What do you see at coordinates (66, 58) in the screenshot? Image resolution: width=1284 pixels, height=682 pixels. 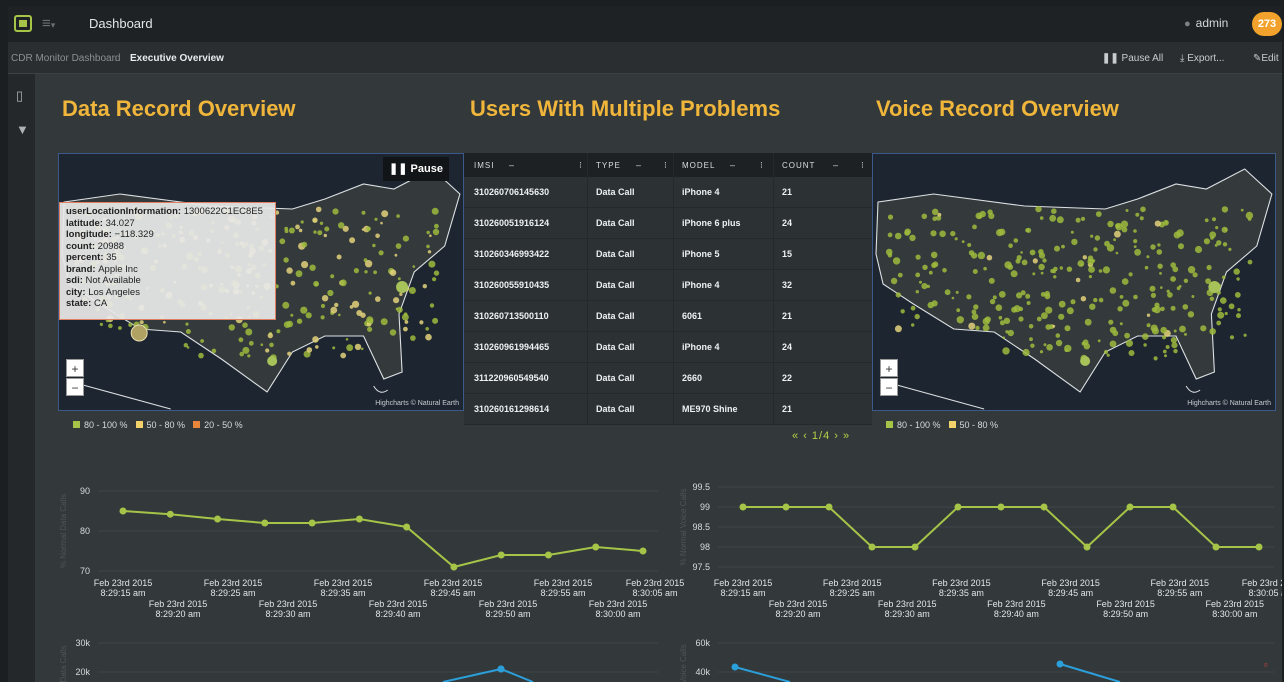 I see `breadcrumb-root: CDR Monitor Dashboard` at bounding box center [66, 58].